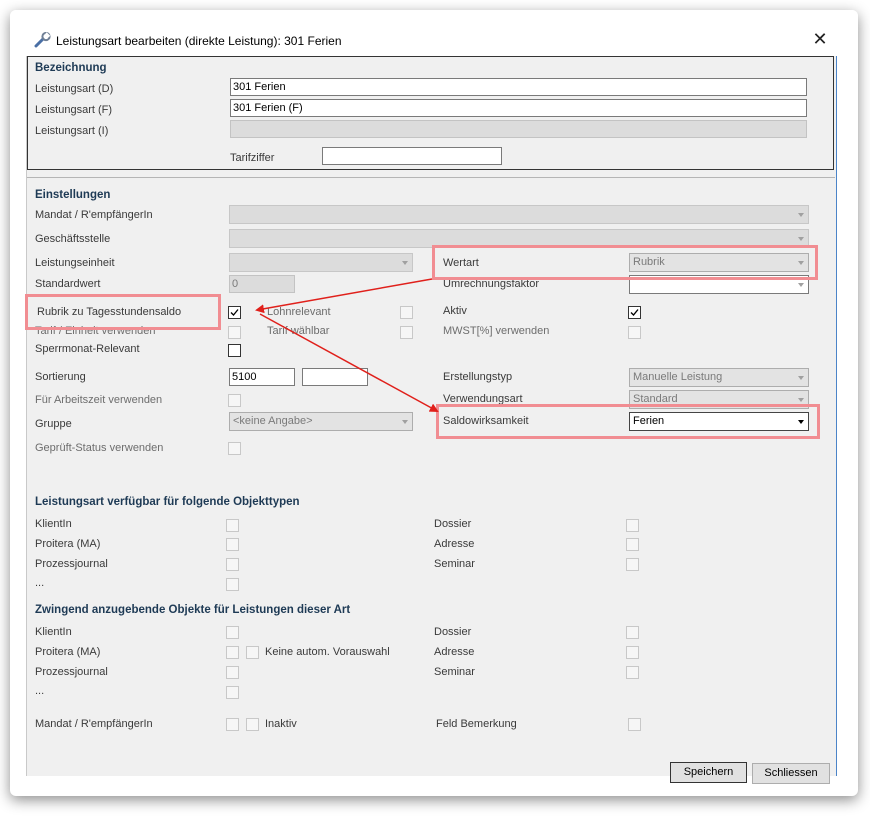 The width and height of the screenshot is (870, 826). I want to click on verfuegbar-checkbox-prozessjournal, so click(232, 564).